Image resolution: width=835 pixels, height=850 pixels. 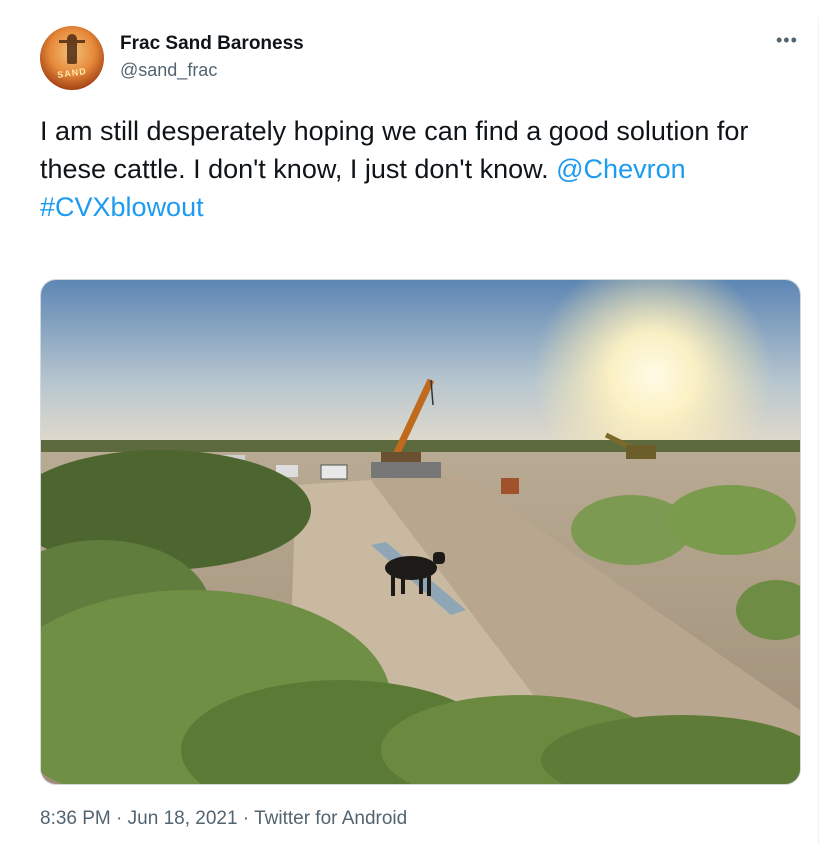 What do you see at coordinates (168, 70) in the screenshot?
I see `author-handle: @sand_frac` at bounding box center [168, 70].